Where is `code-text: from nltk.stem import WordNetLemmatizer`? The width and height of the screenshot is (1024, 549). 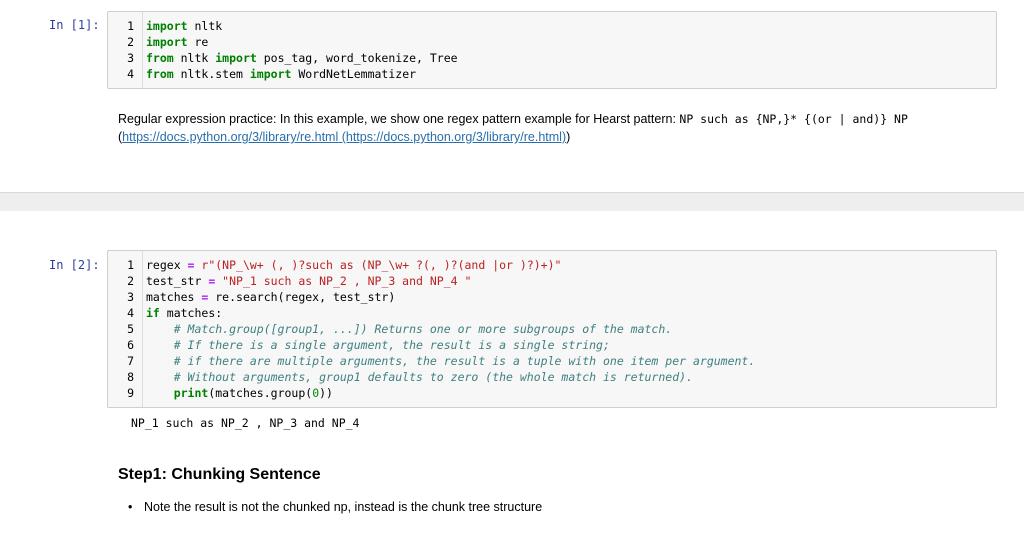
code-text: from nltk.stem import WordNetLemmatizer is located at coordinates (281, 74).